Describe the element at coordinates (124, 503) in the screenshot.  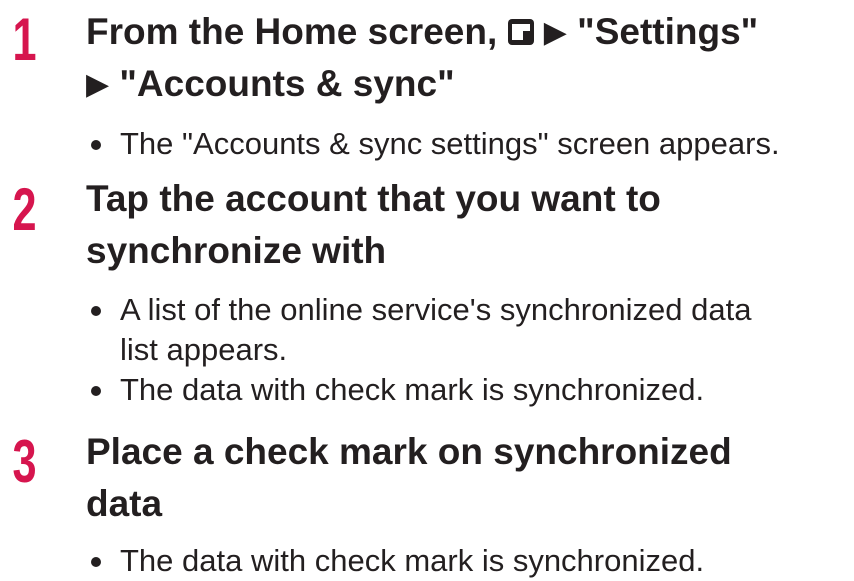
I see `step-3-heading-line-2: data` at that location.